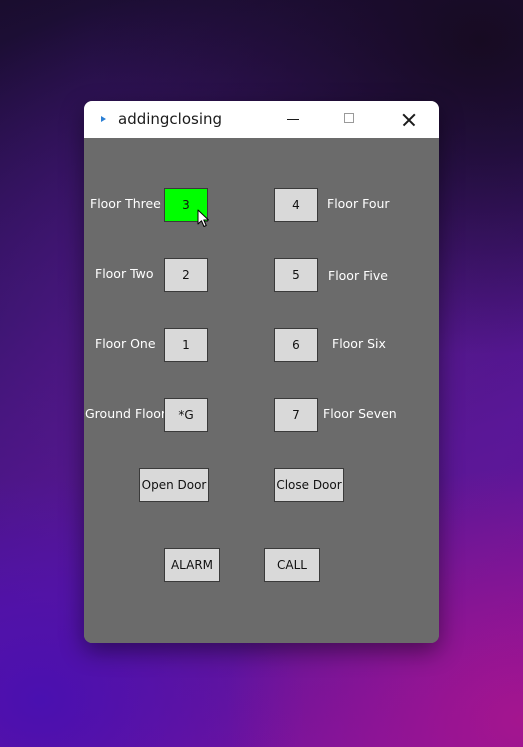  What do you see at coordinates (359, 343) in the screenshot?
I see `floor-six-label: Floor Six` at bounding box center [359, 343].